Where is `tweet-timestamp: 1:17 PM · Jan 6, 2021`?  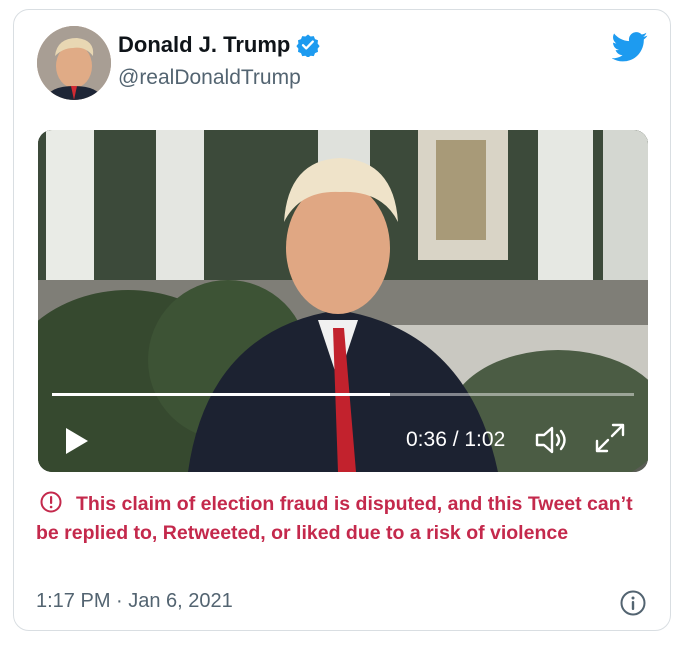
tweet-timestamp: 1:17 PM · Jan 6, 2021 is located at coordinates (134, 601).